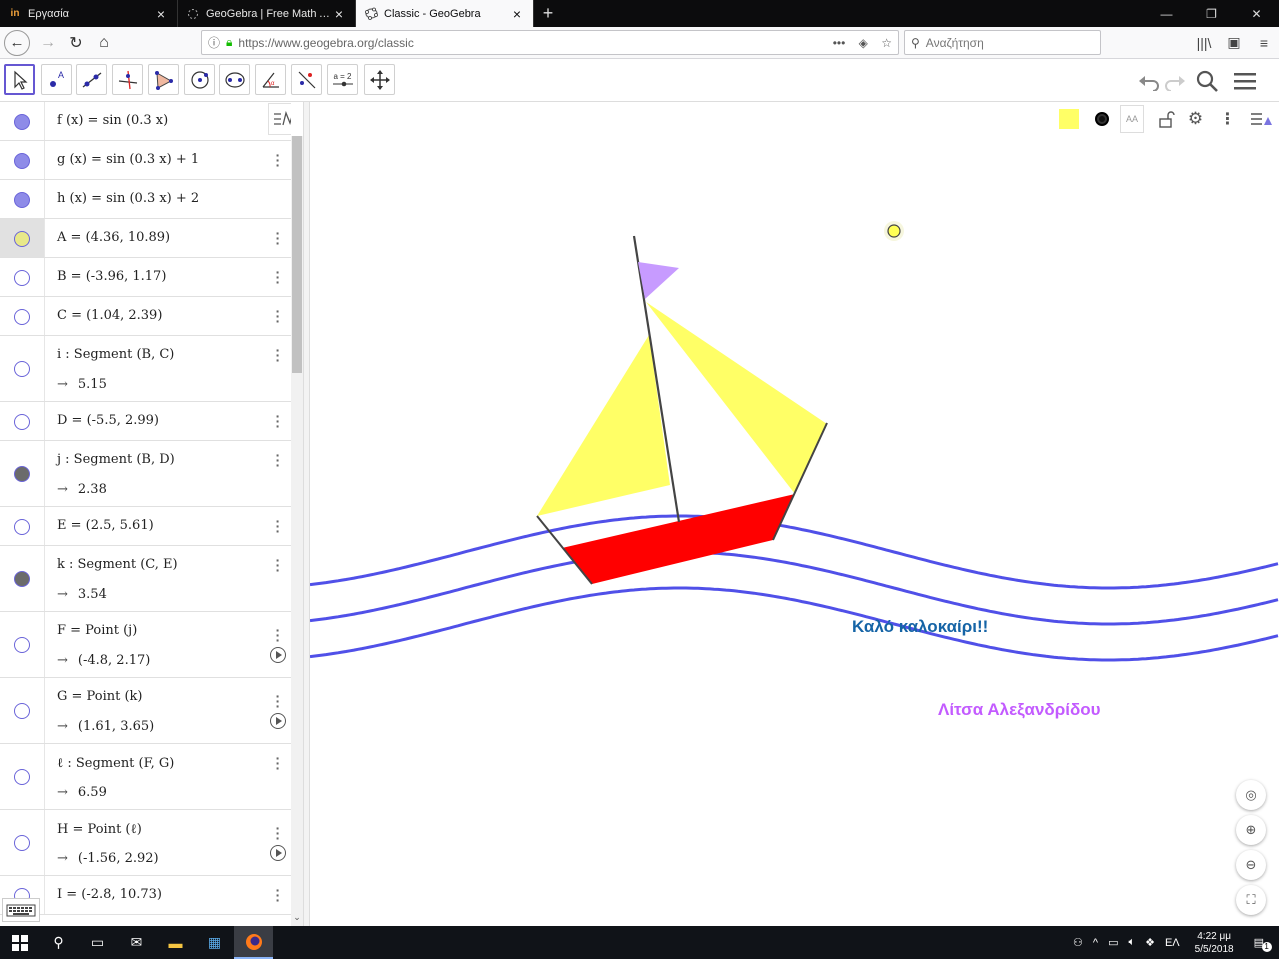 Image resolution: width=1279 pixels, height=959 pixels. I want to click on algebra-row: D = (-5.5, 2.99) · · ·, so click(145, 421).